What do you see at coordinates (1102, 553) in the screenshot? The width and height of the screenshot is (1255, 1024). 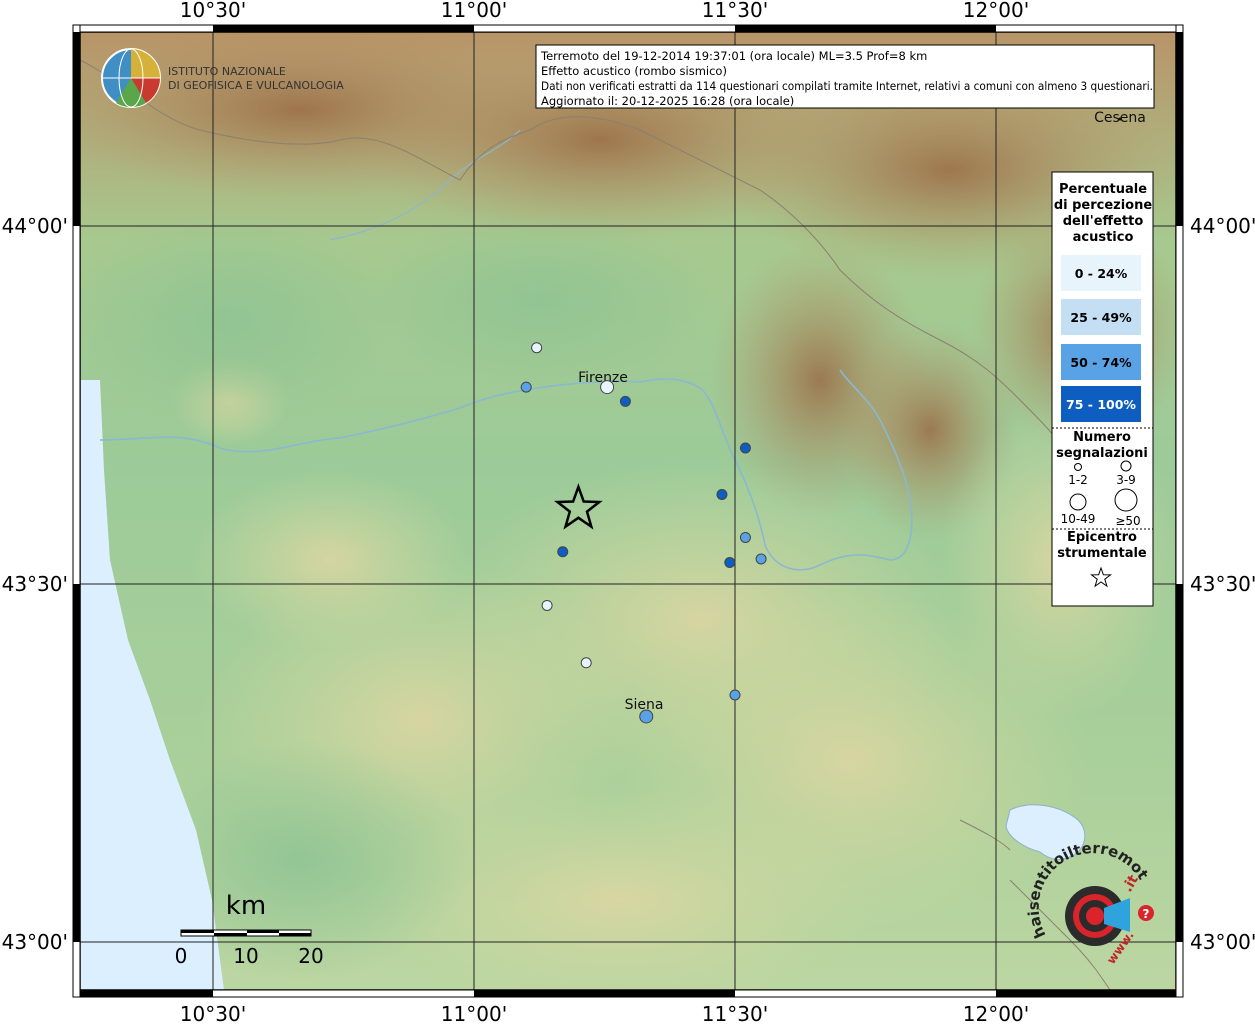 I see `legend-epicenter-line2: strumentale` at bounding box center [1102, 553].